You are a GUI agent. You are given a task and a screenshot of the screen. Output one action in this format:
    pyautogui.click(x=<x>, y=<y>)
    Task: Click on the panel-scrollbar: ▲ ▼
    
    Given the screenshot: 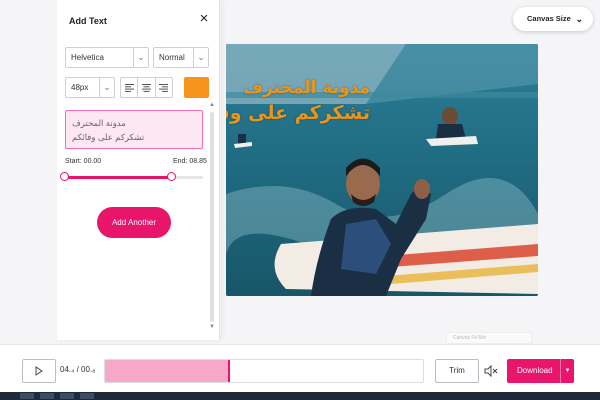 What is the action you would take?
    pyautogui.click(x=212, y=216)
    